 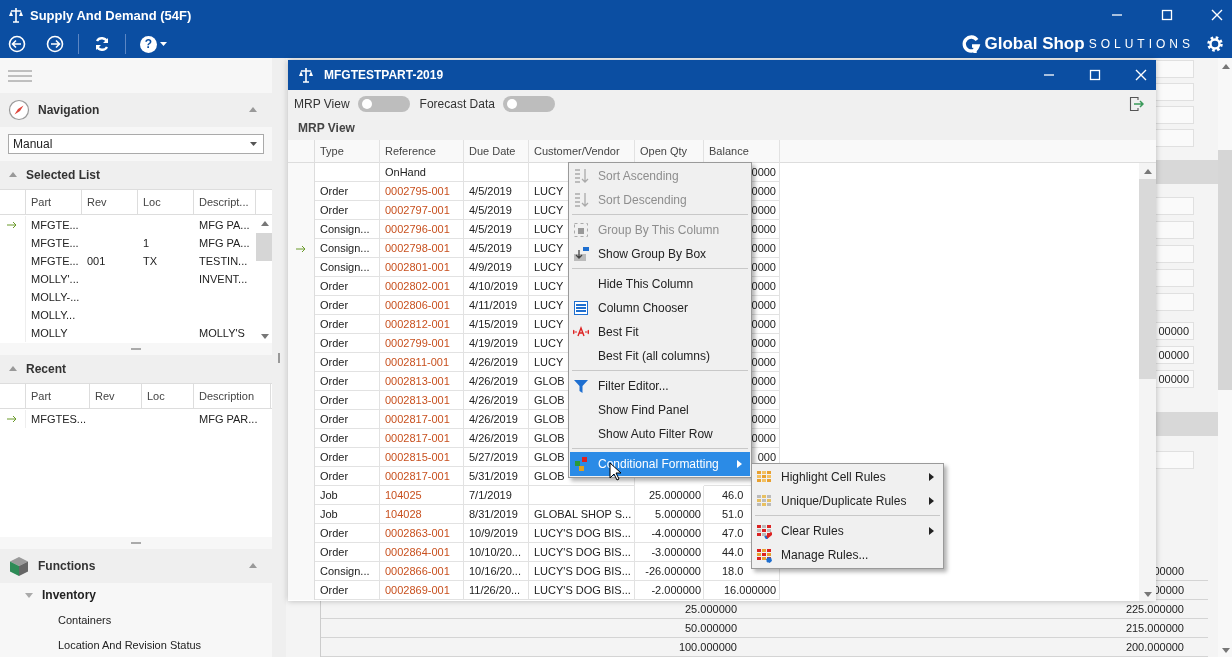 What do you see at coordinates (85, 619) in the screenshot?
I see `tree-item: Containers` at bounding box center [85, 619].